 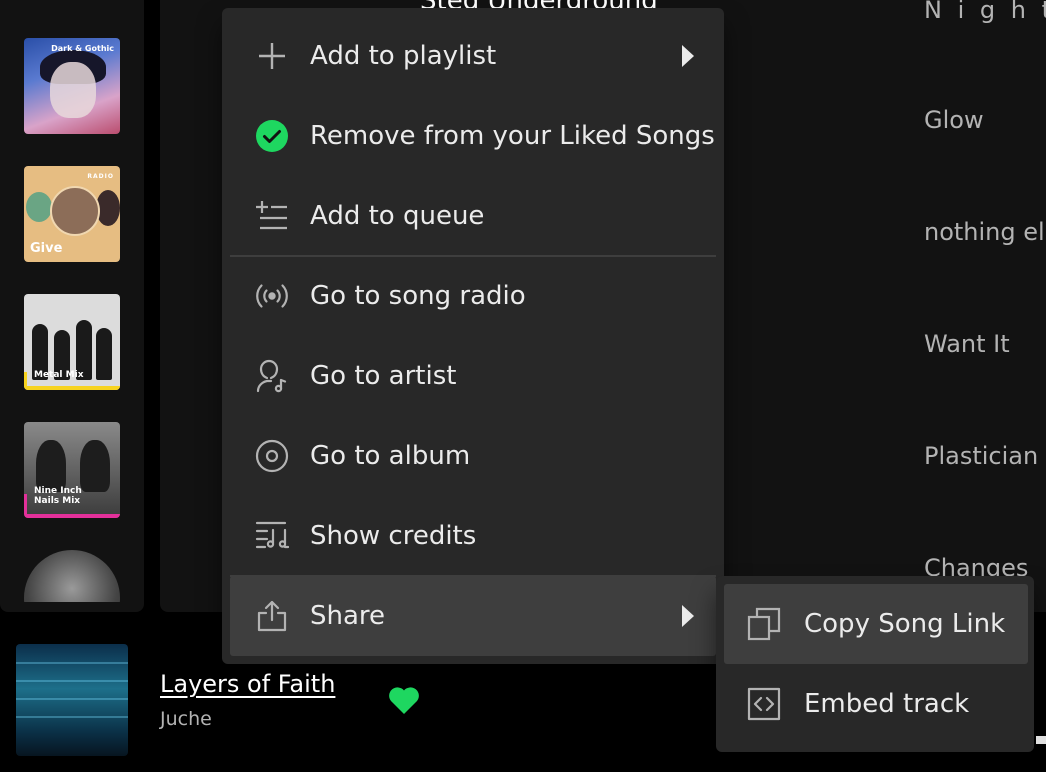 I want to click on now-playing-title: Layers of Faith, so click(x=247, y=684).